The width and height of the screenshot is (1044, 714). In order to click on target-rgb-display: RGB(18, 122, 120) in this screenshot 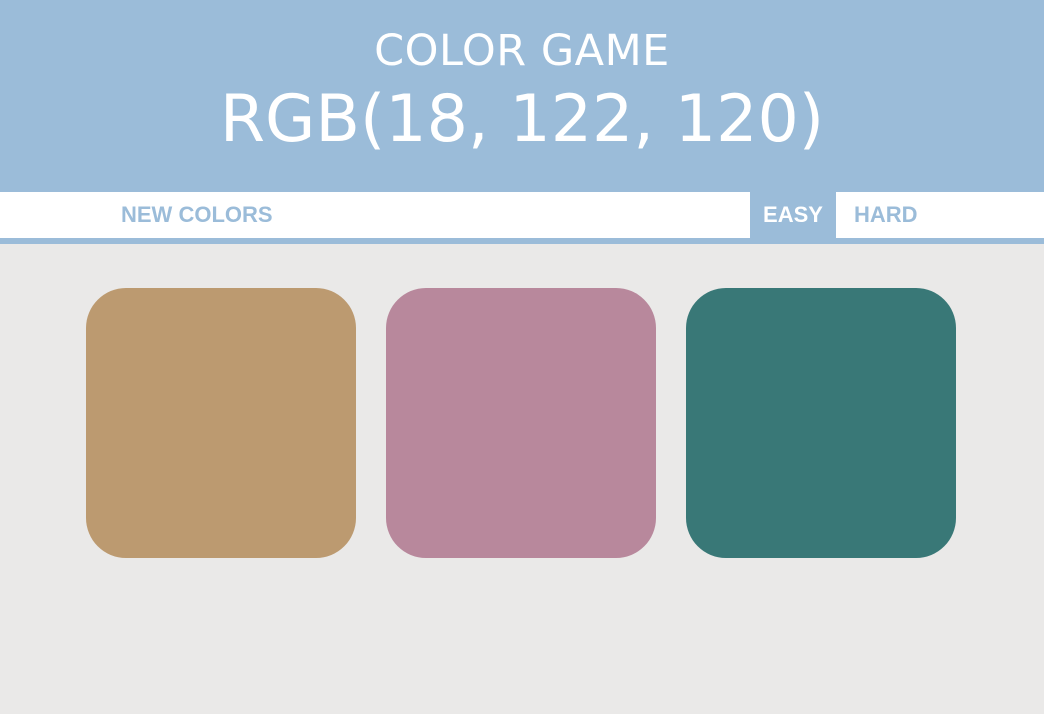, I will do `click(522, 119)`.